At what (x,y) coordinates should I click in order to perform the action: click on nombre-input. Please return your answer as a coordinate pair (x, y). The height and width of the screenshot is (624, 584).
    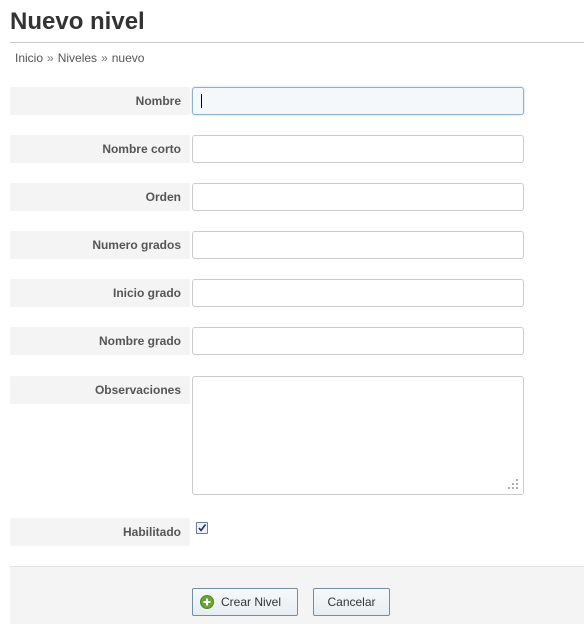
    Looking at the image, I should click on (358, 101).